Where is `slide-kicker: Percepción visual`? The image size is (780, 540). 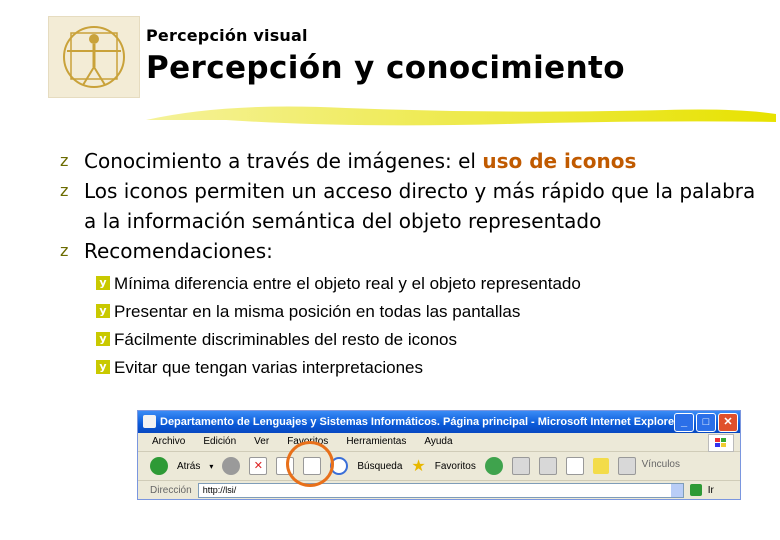 slide-kicker: Percepción visual is located at coordinates (227, 35).